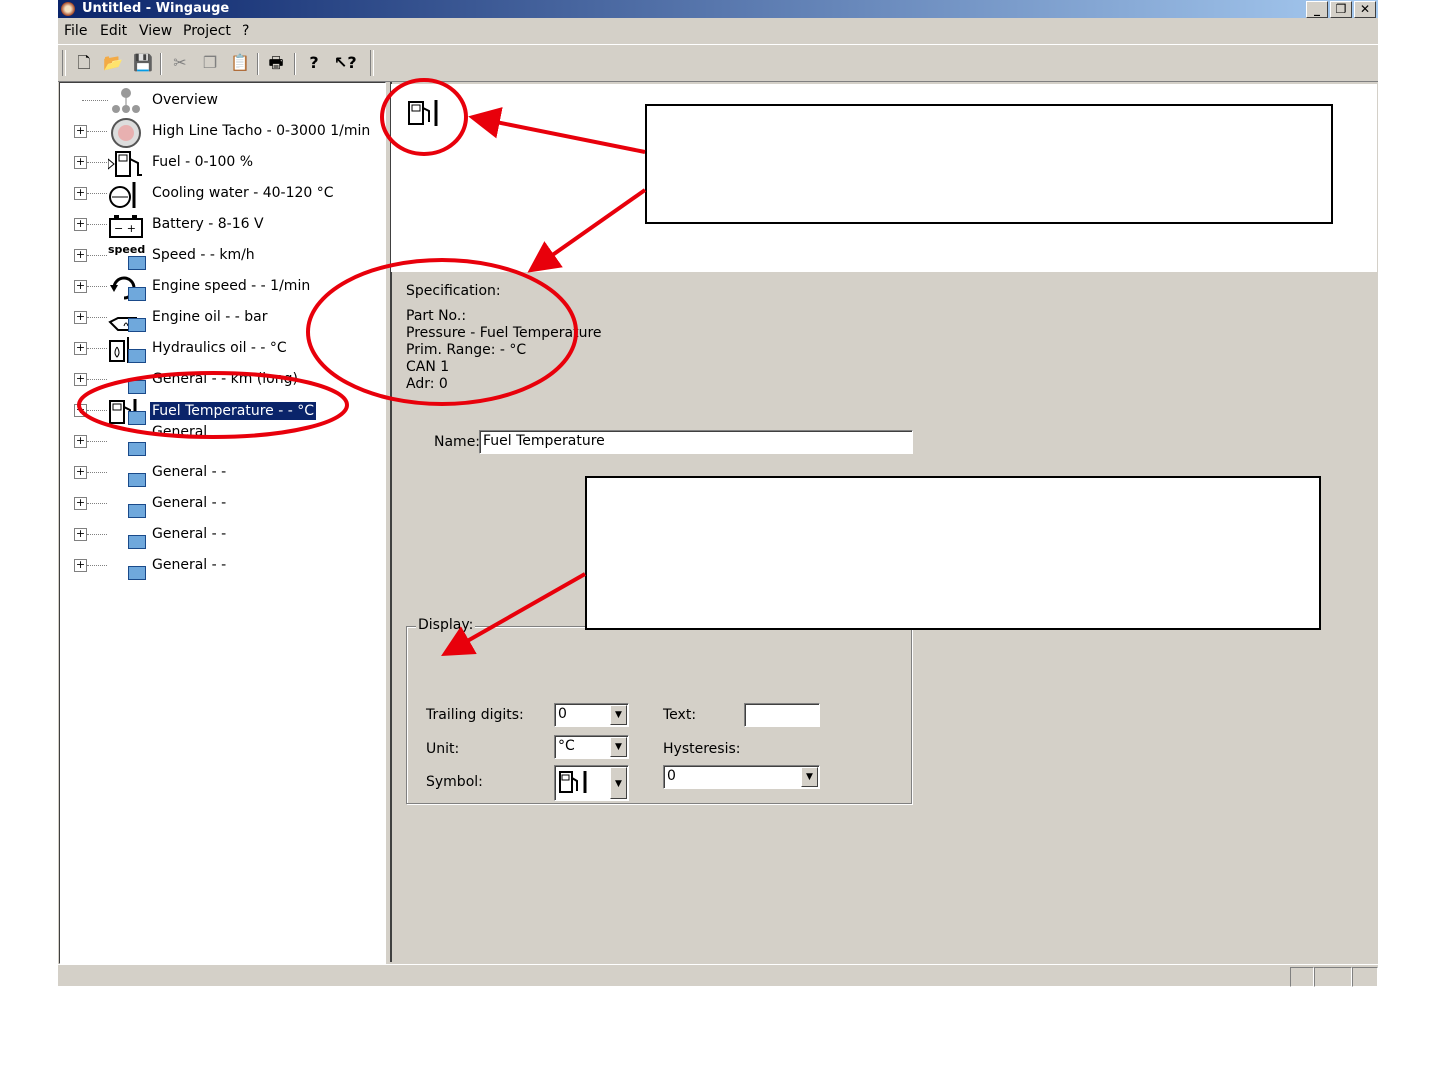  I want to click on tree-item-label: Hydraulics oil - - °C, so click(219, 348).